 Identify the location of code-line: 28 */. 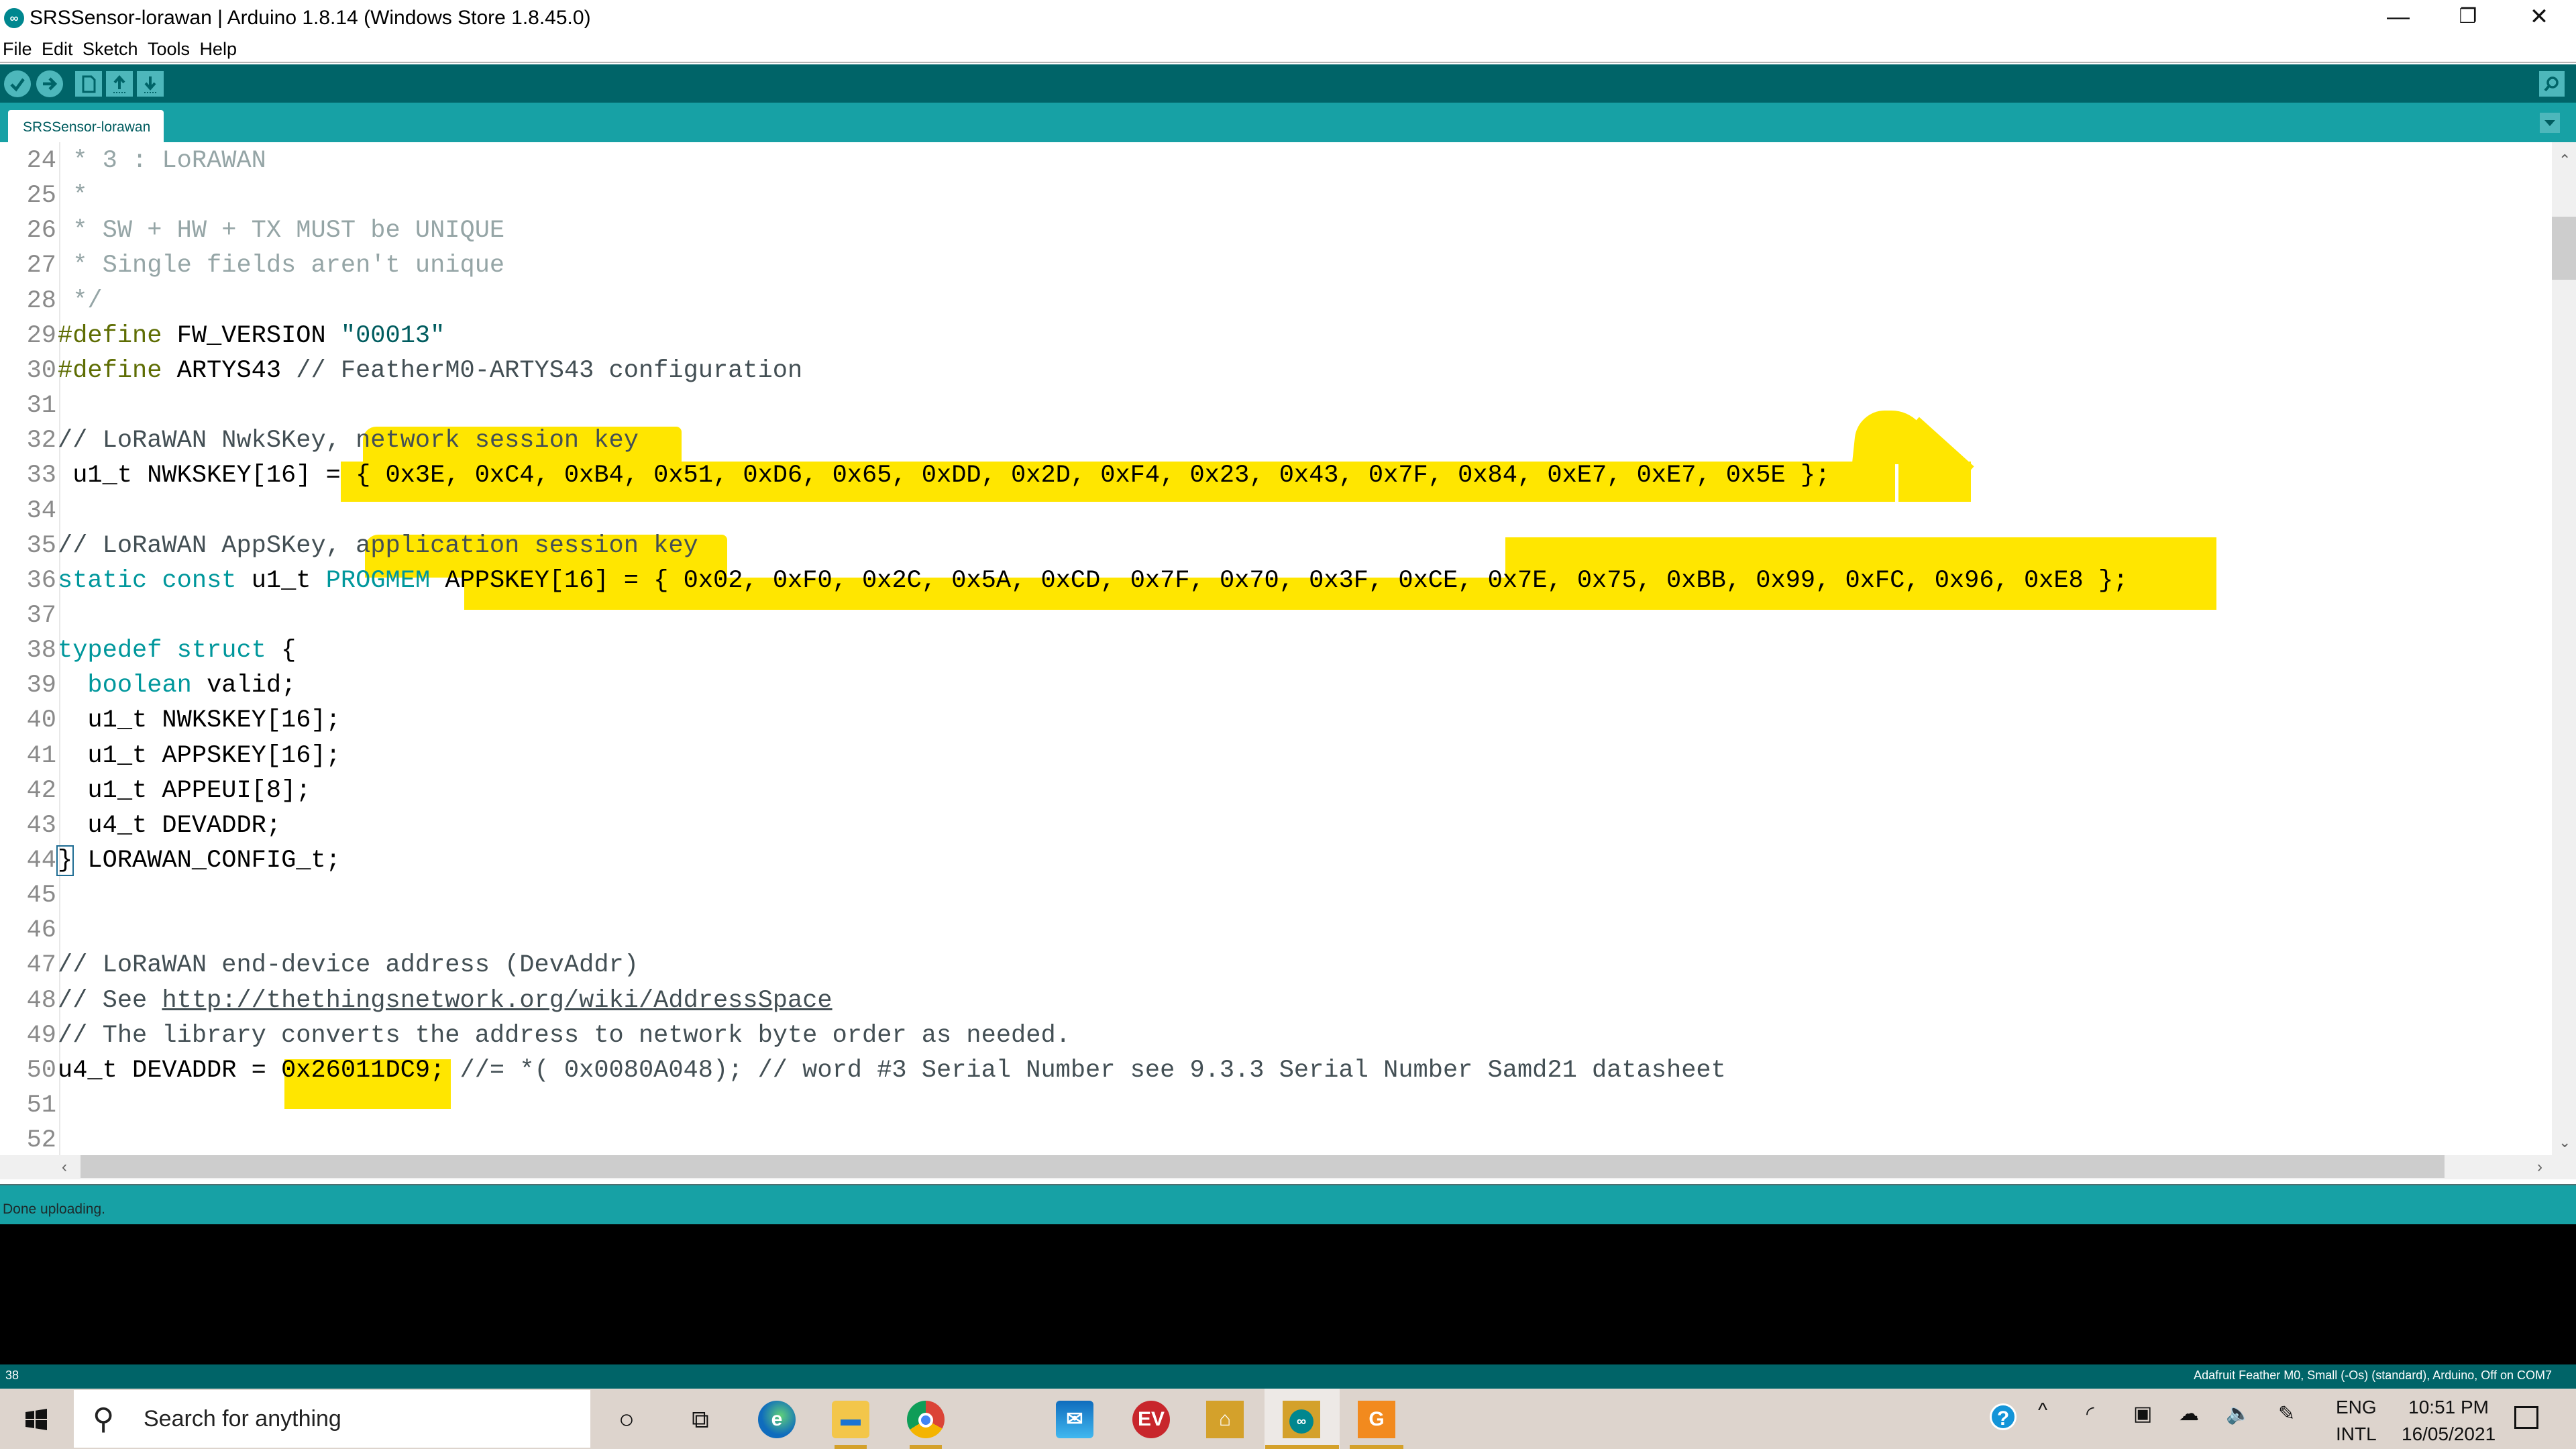
(1276, 301).